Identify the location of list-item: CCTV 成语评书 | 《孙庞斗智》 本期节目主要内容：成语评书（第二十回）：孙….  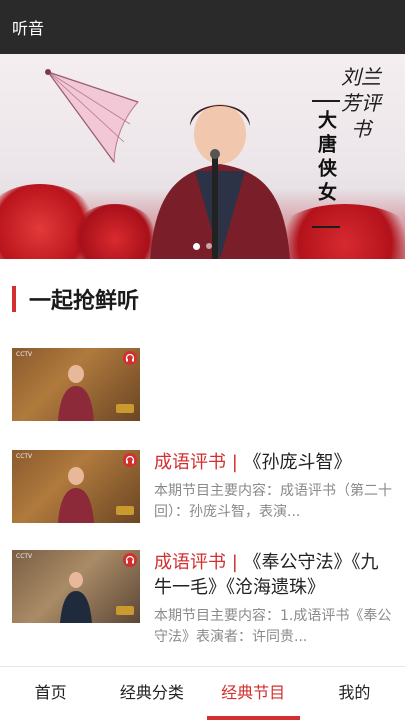
(202, 486).